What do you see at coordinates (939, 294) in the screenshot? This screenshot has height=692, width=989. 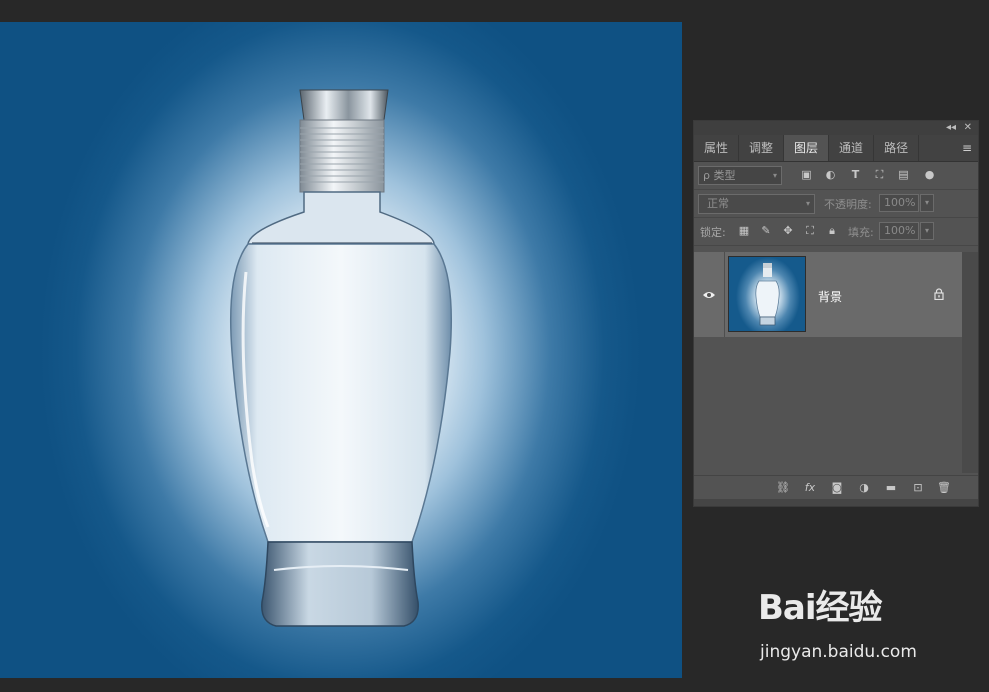 I see `lock-icon` at bounding box center [939, 294].